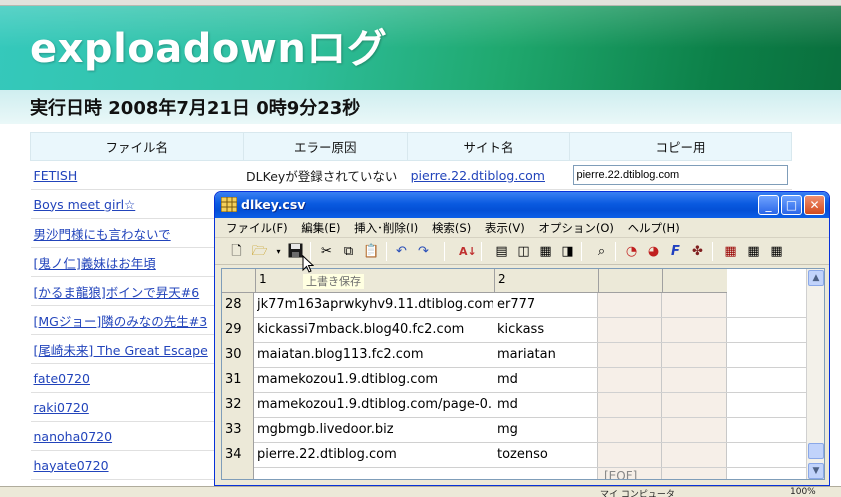 Image resolution: width=841 pixels, height=497 pixels. Describe the element at coordinates (803, 492) in the screenshot. I see `zoom-level: 100%` at that location.